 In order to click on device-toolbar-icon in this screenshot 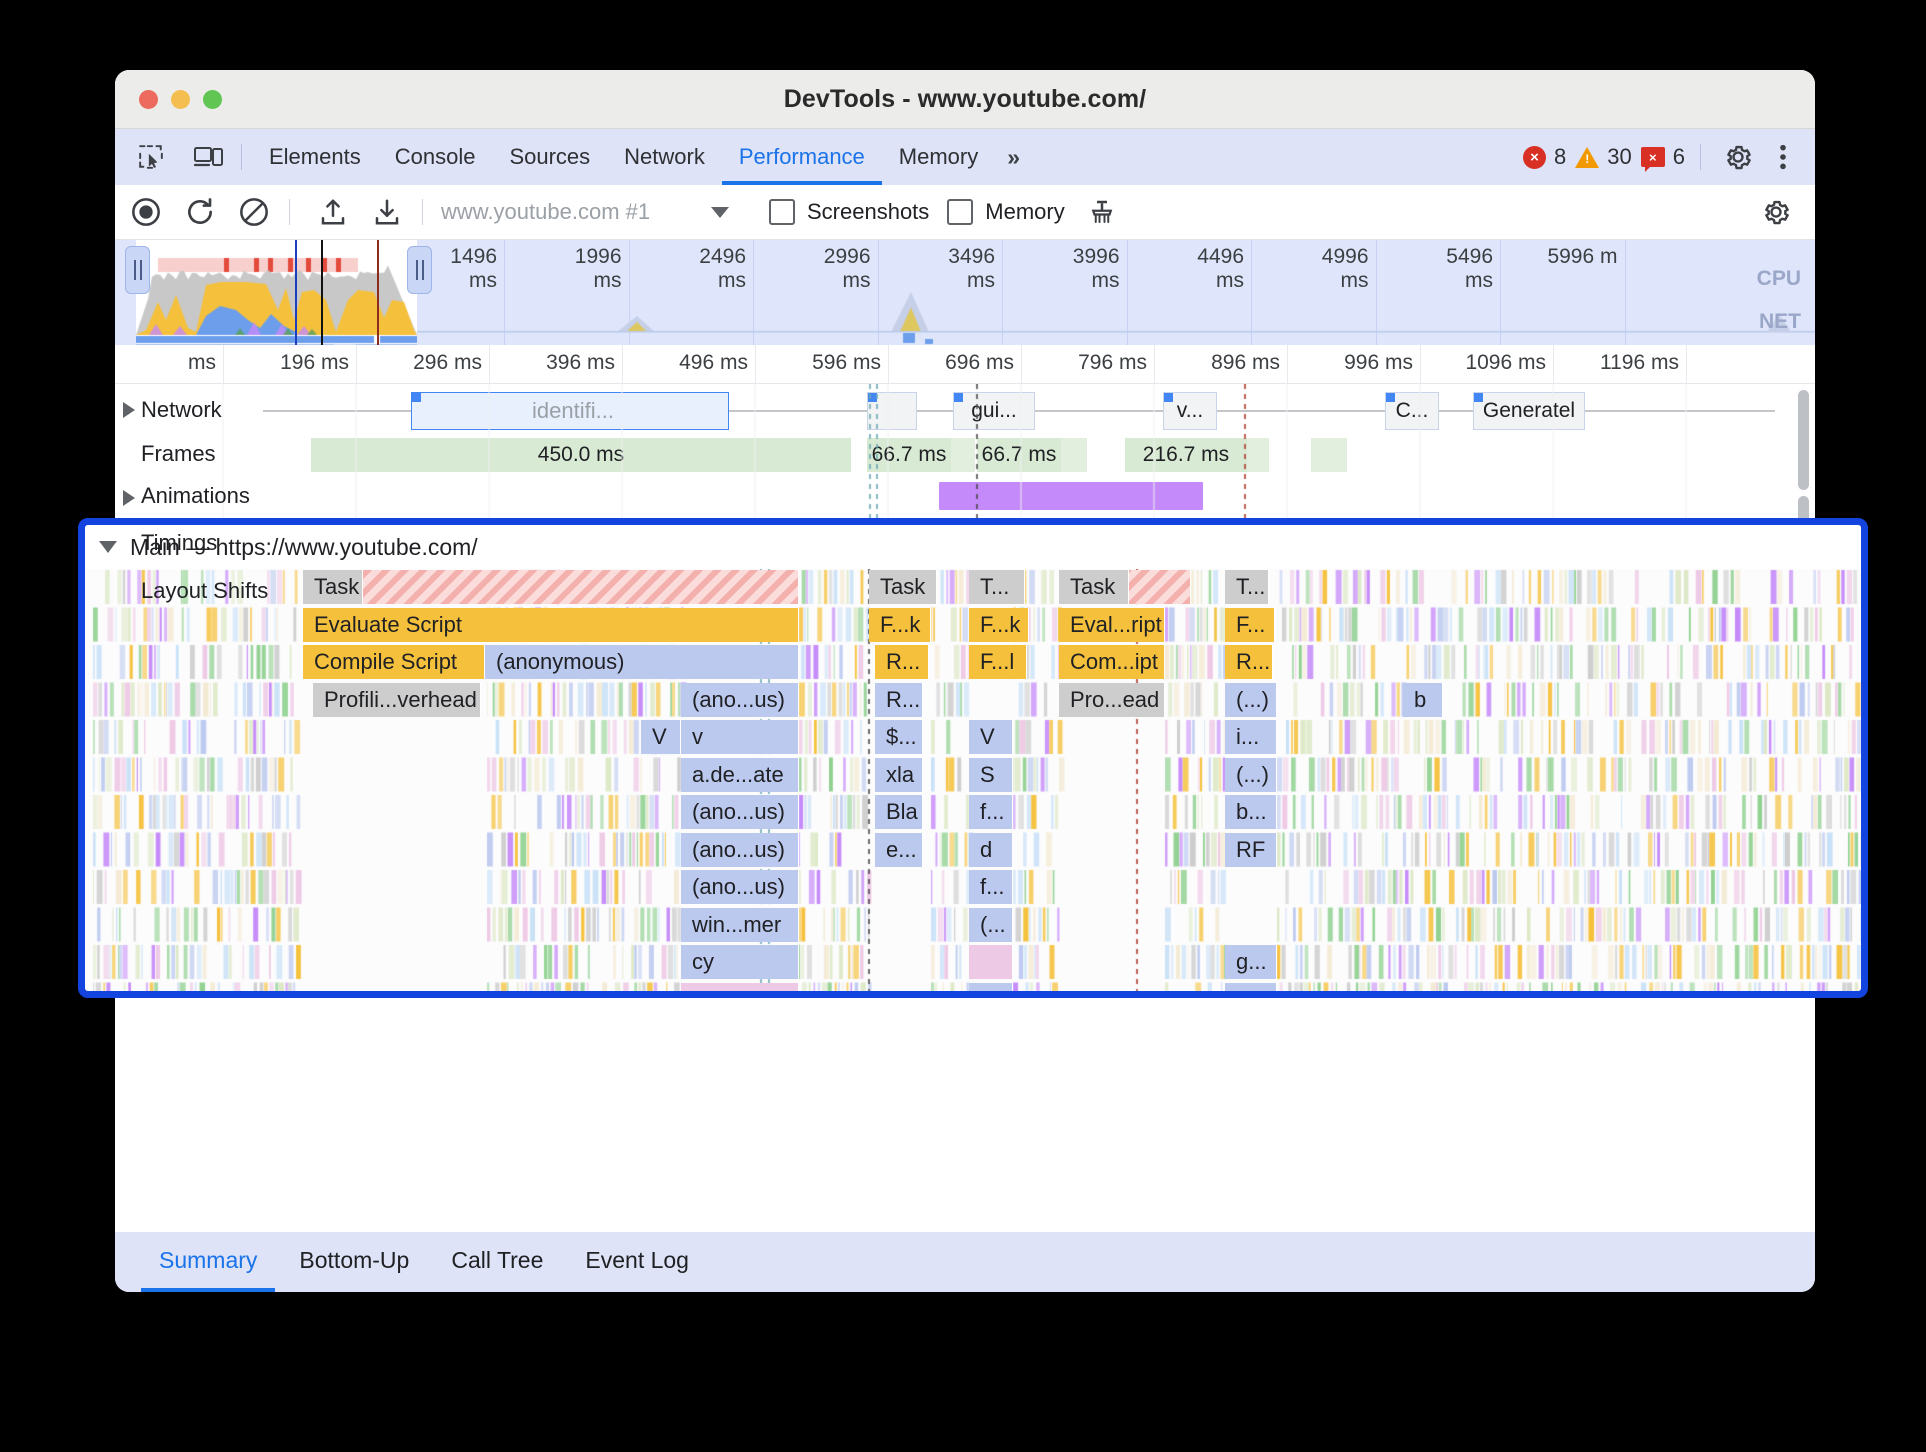, I will do `click(209, 157)`.